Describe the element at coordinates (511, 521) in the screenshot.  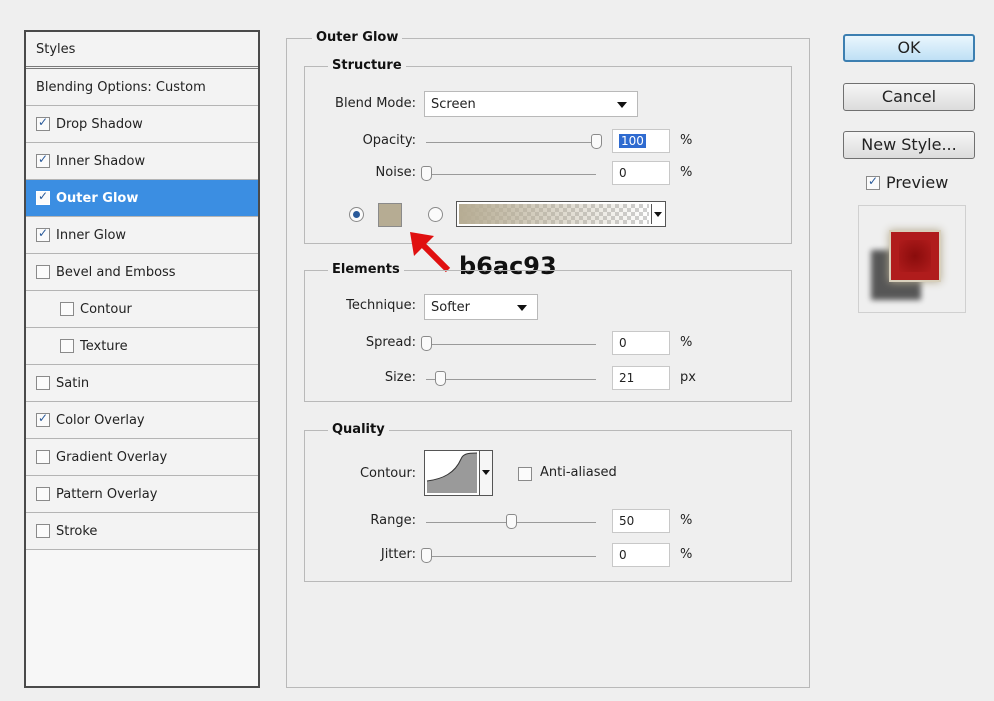
I see `range-slider-thumb` at that location.